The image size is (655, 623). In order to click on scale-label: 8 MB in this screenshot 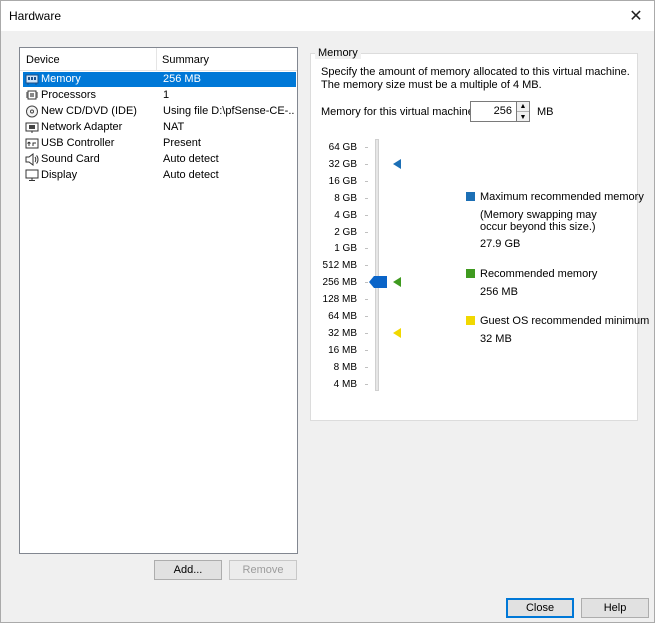, I will do `click(345, 367)`.